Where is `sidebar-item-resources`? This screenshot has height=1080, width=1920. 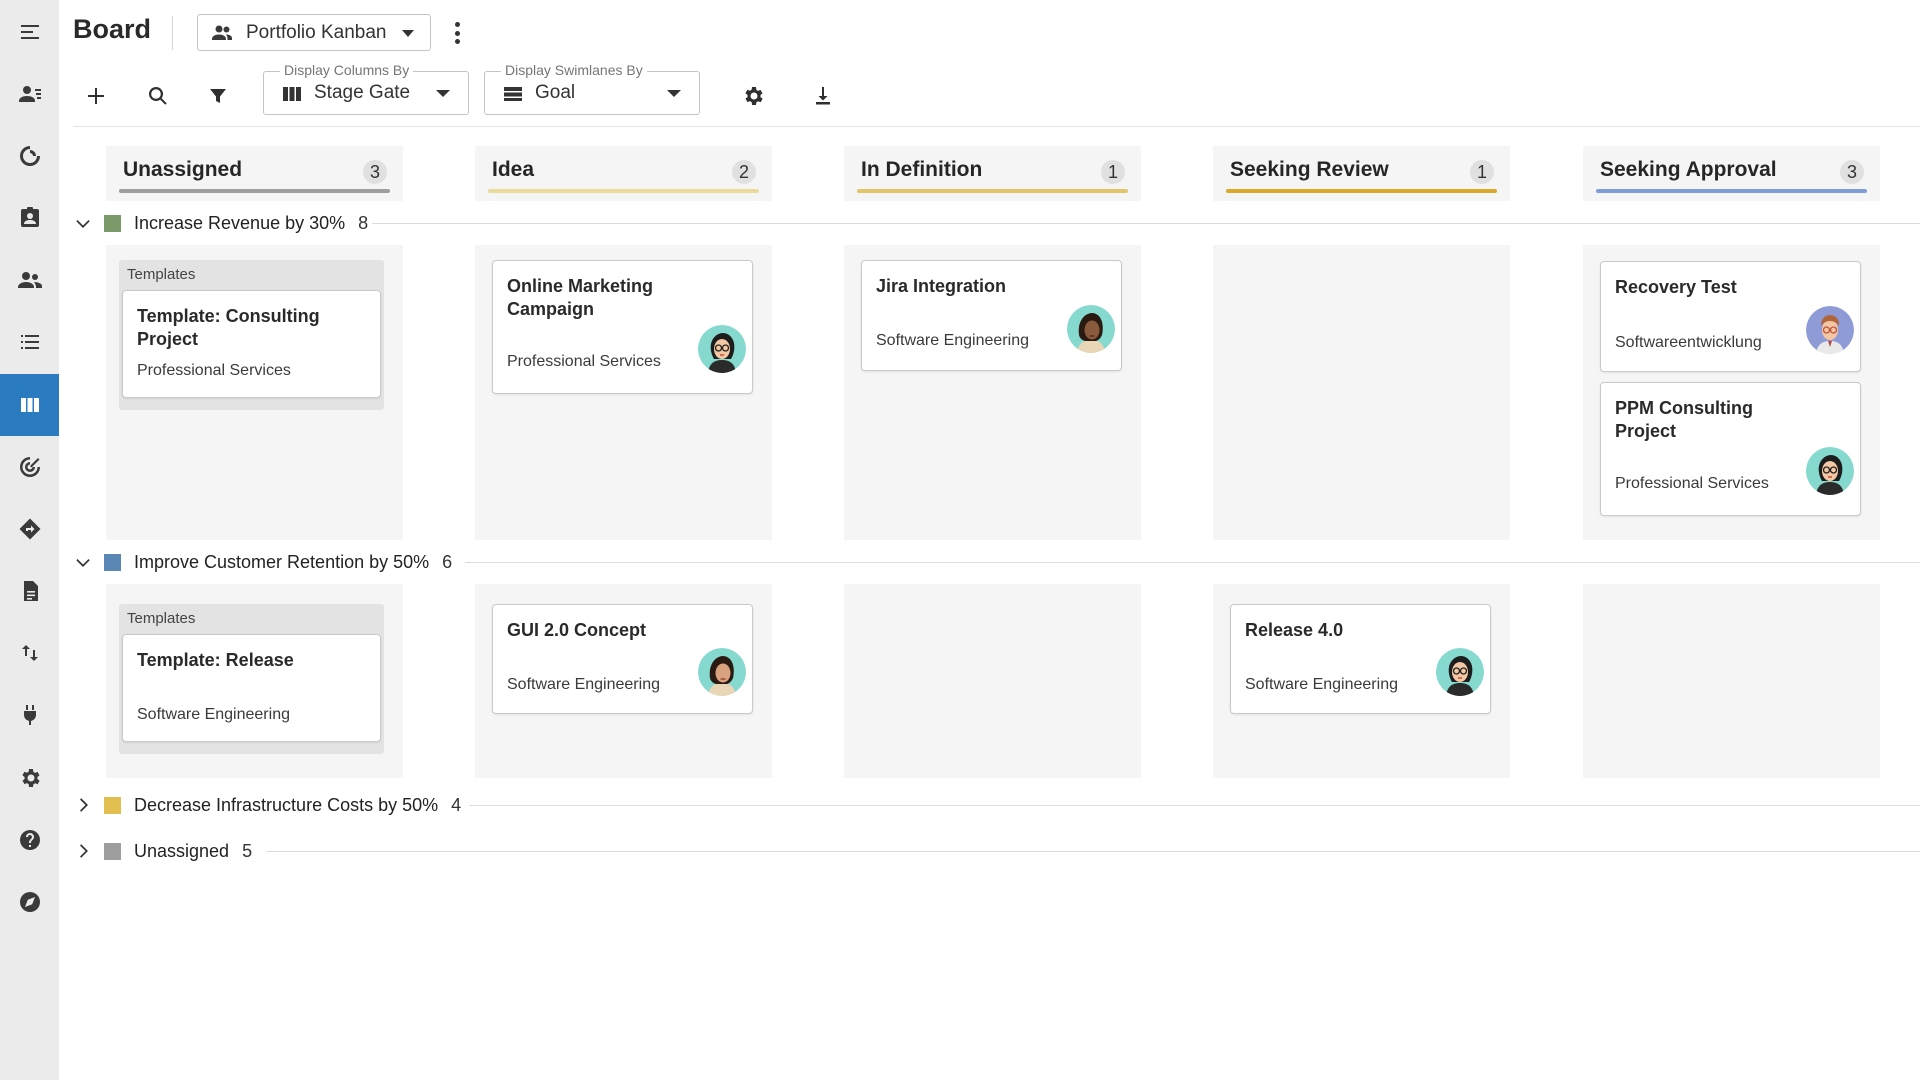 sidebar-item-resources is located at coordinates (29, 94).